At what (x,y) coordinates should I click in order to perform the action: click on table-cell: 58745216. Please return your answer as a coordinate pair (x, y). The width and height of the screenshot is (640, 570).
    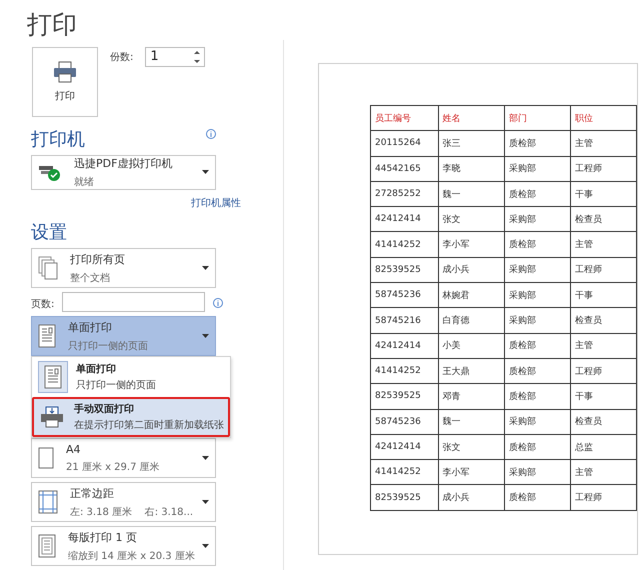
    Looking at the image, I should click on (404, 321).